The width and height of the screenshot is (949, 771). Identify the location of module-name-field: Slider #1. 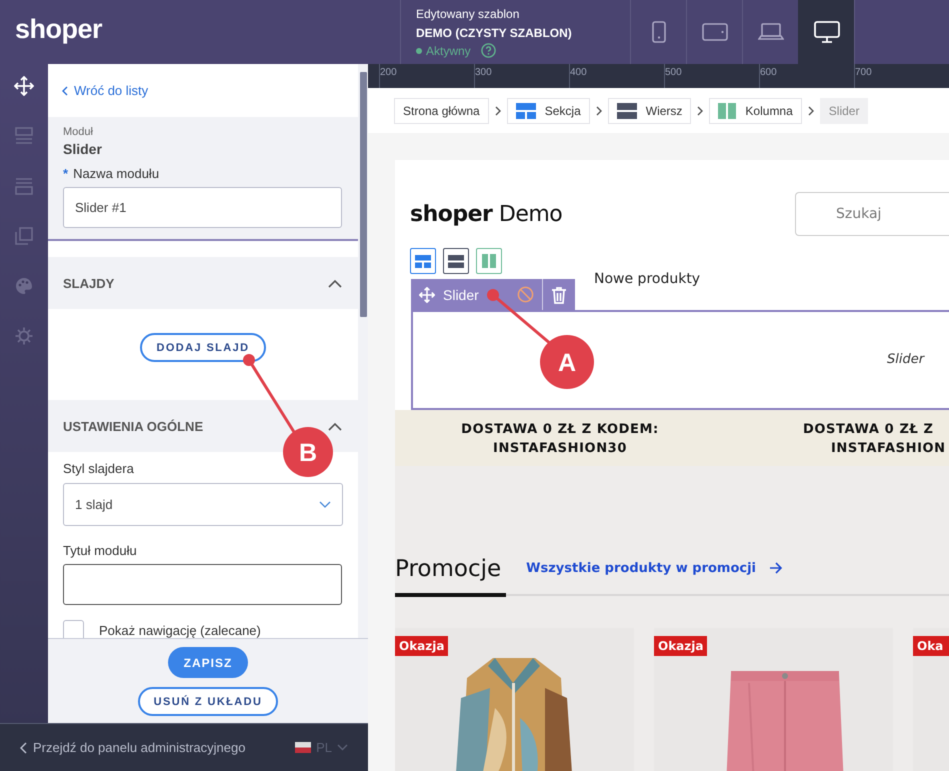
(202, 207).